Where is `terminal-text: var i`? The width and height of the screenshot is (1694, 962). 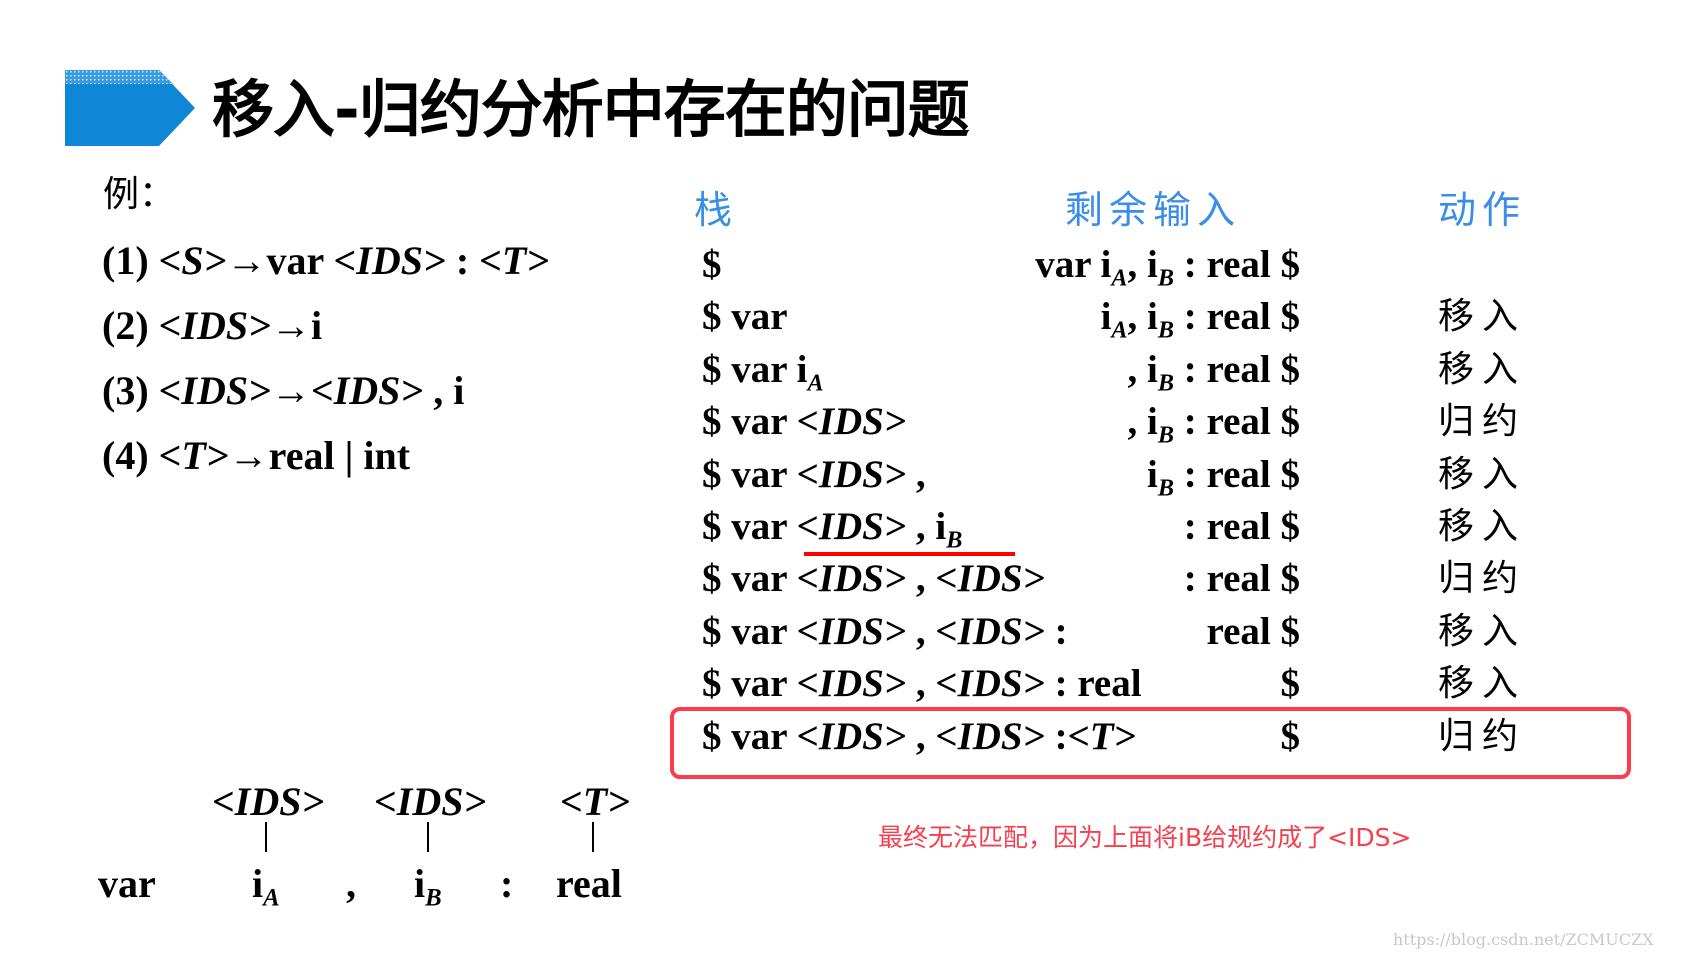
terminal-text: var i is located at coordinates (1073, 264).